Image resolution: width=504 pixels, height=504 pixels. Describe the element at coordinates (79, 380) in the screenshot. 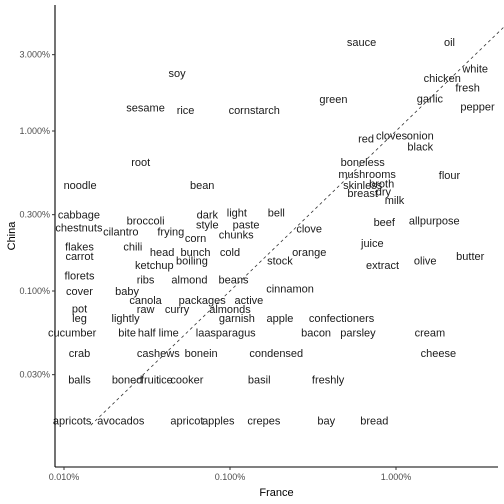

I see `word-label: balls` at that location.